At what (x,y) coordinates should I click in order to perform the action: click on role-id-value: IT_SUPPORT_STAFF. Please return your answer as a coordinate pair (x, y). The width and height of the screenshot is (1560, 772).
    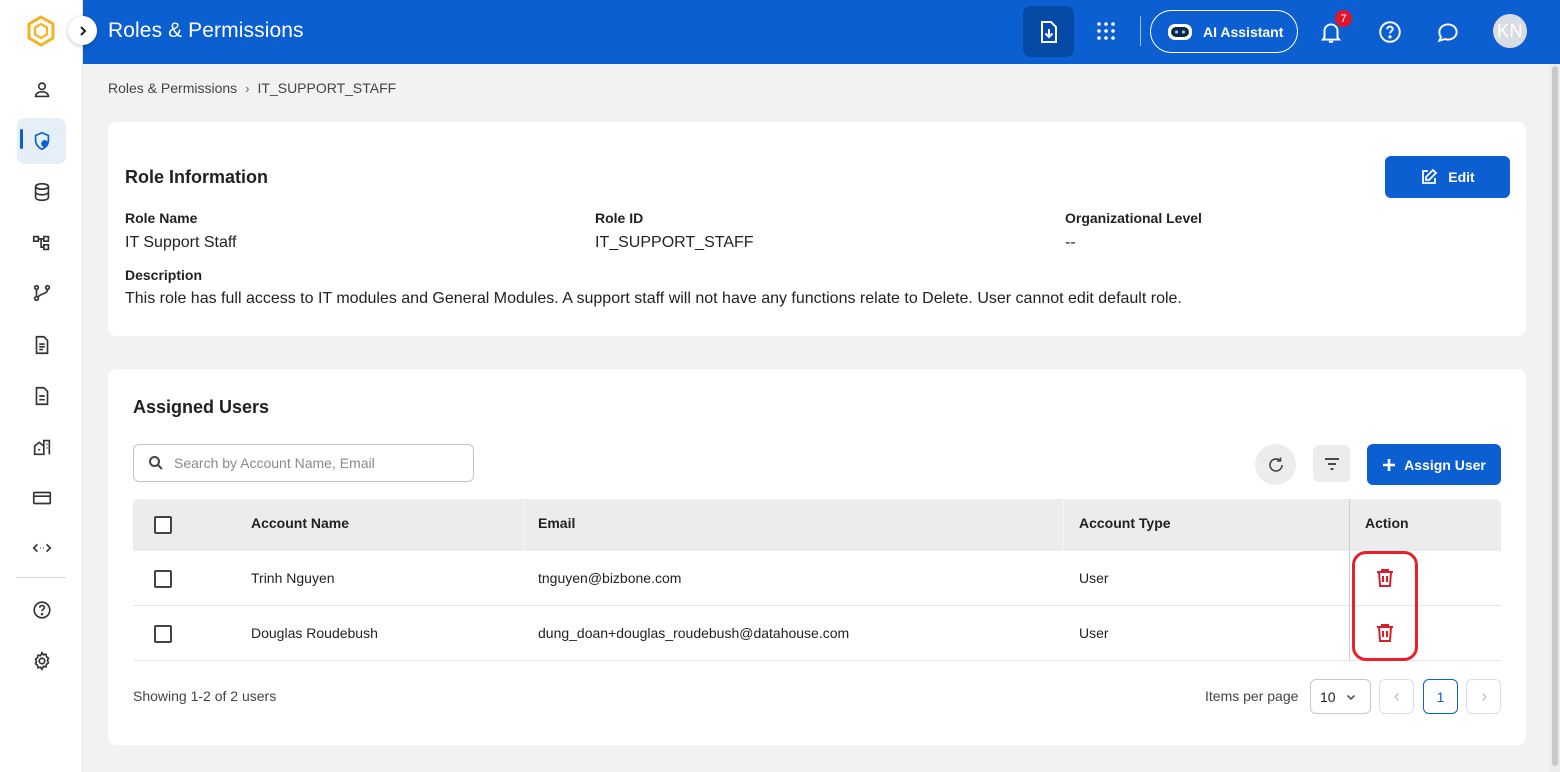
    Looking at the image, I should click on (674, 242).